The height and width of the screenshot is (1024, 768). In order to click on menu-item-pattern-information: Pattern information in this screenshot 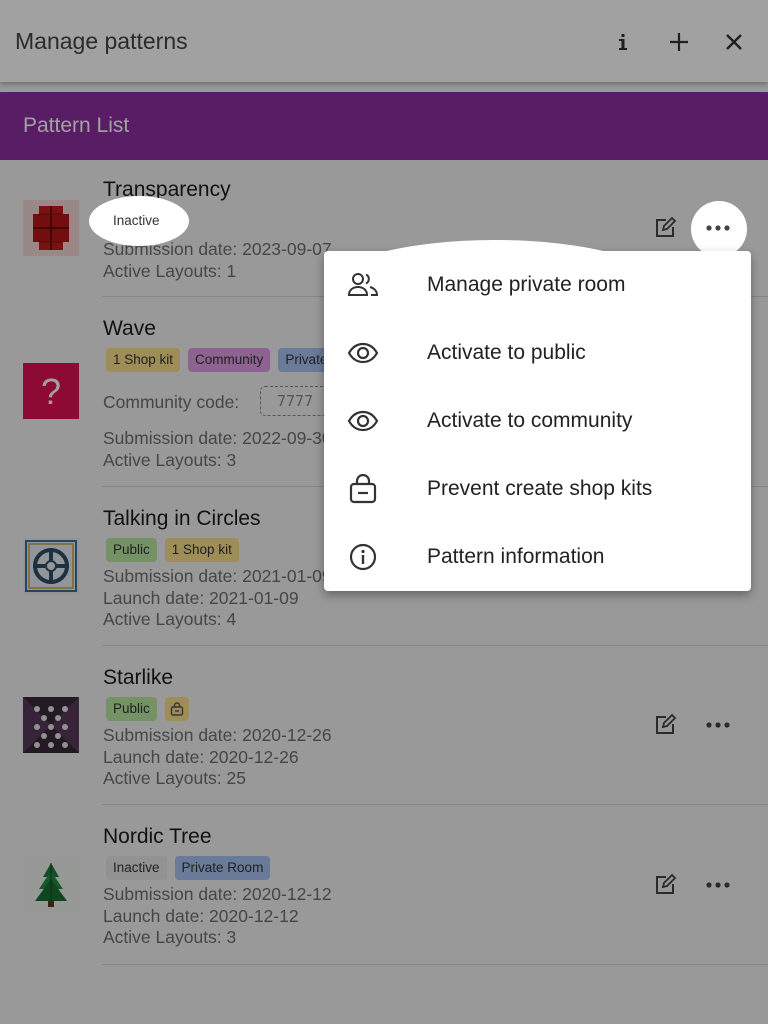, I will do `click(537, 557)`.